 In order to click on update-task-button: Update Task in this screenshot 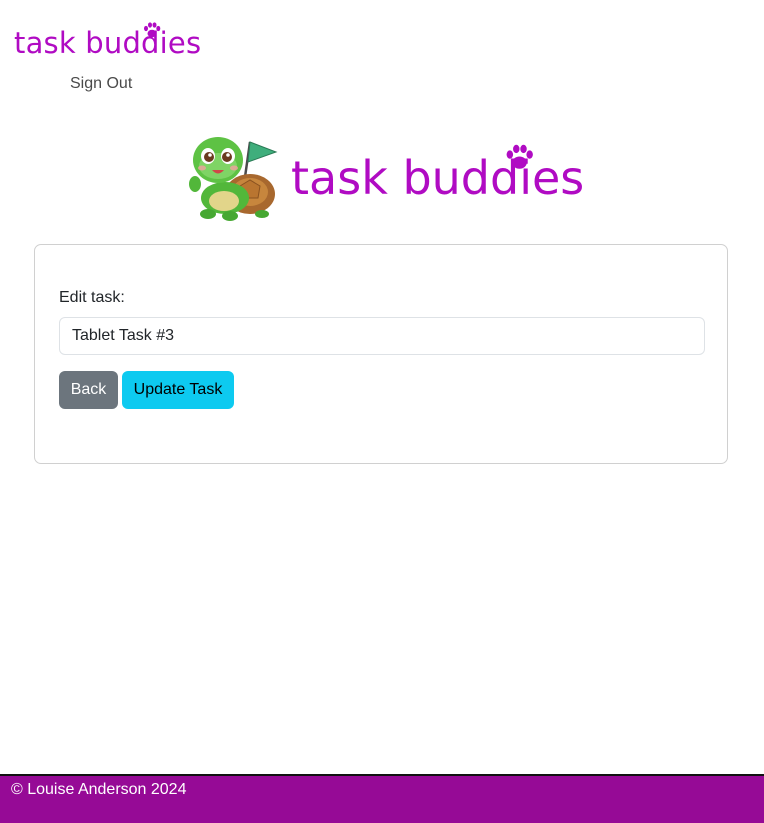, I will do `click(178, 390)`.